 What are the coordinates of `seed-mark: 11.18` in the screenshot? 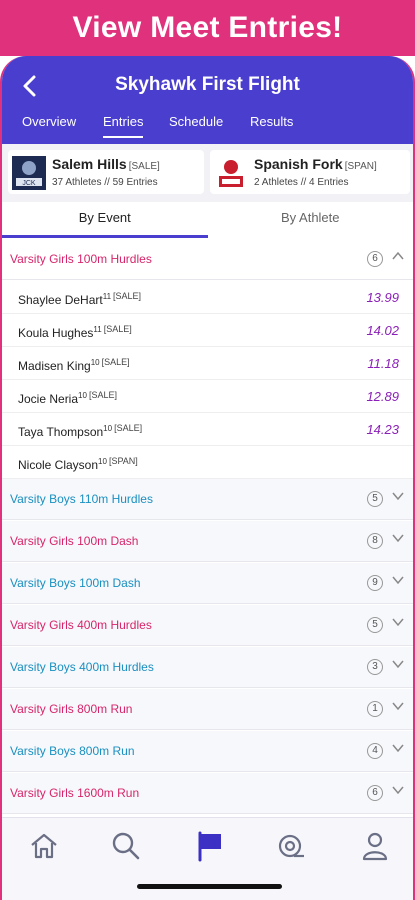 It's located at (383, 363).